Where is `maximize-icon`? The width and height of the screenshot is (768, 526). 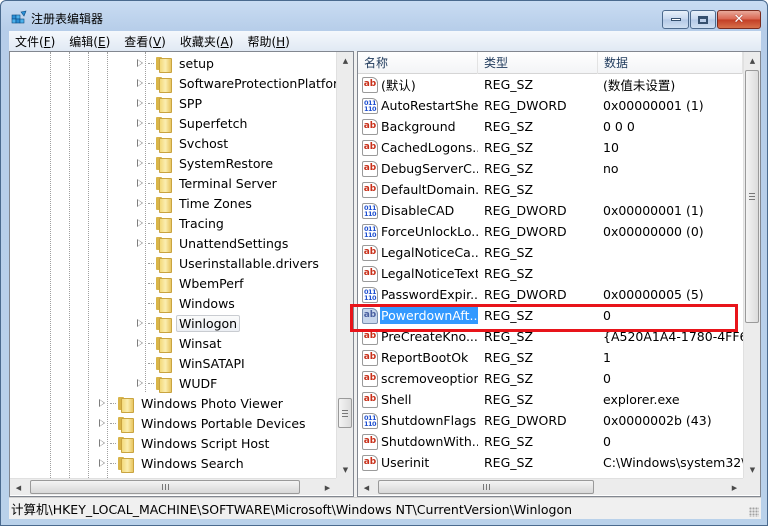 maximize-icon is located at coordinates (703, 19).